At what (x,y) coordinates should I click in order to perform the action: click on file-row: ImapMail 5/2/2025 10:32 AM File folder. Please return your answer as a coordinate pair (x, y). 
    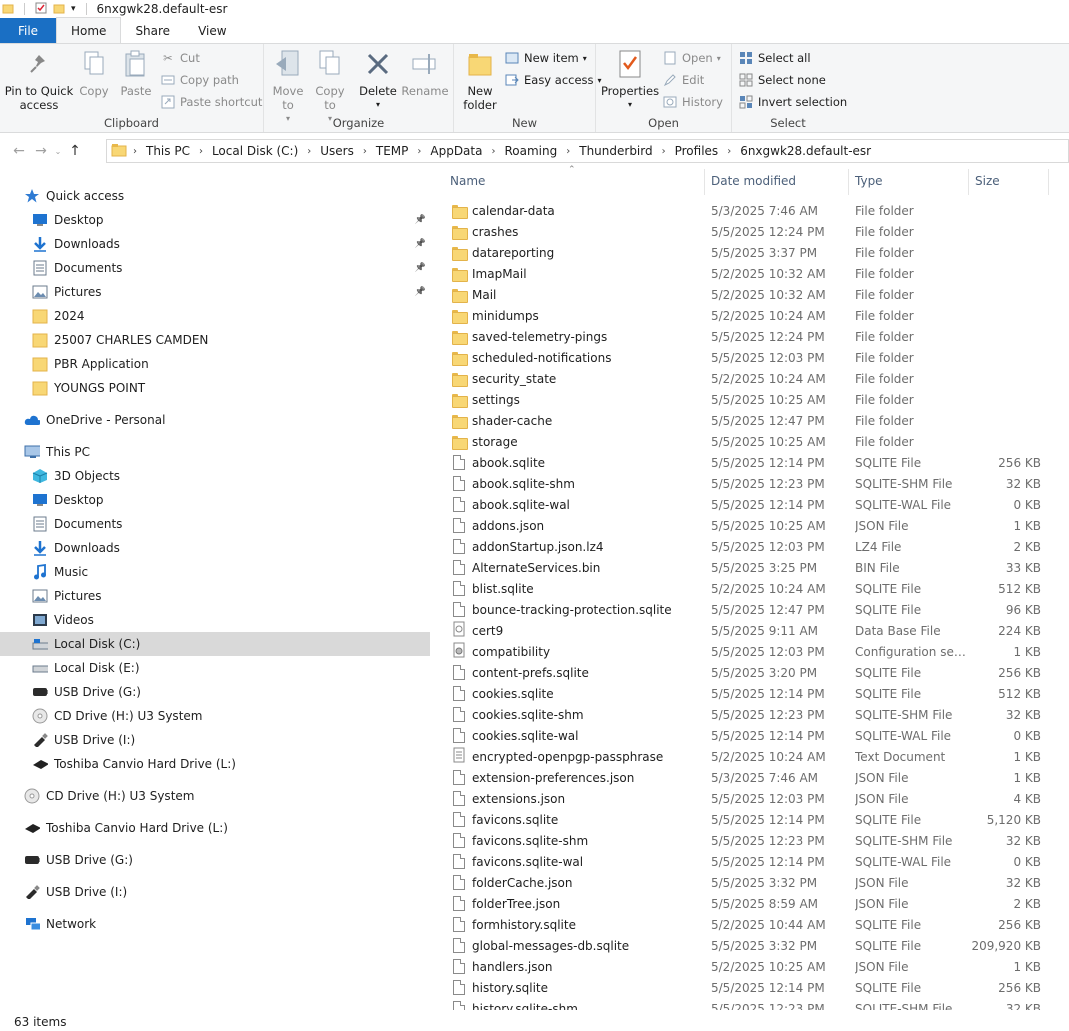
    Looking at the image, I should click on (753, 273).